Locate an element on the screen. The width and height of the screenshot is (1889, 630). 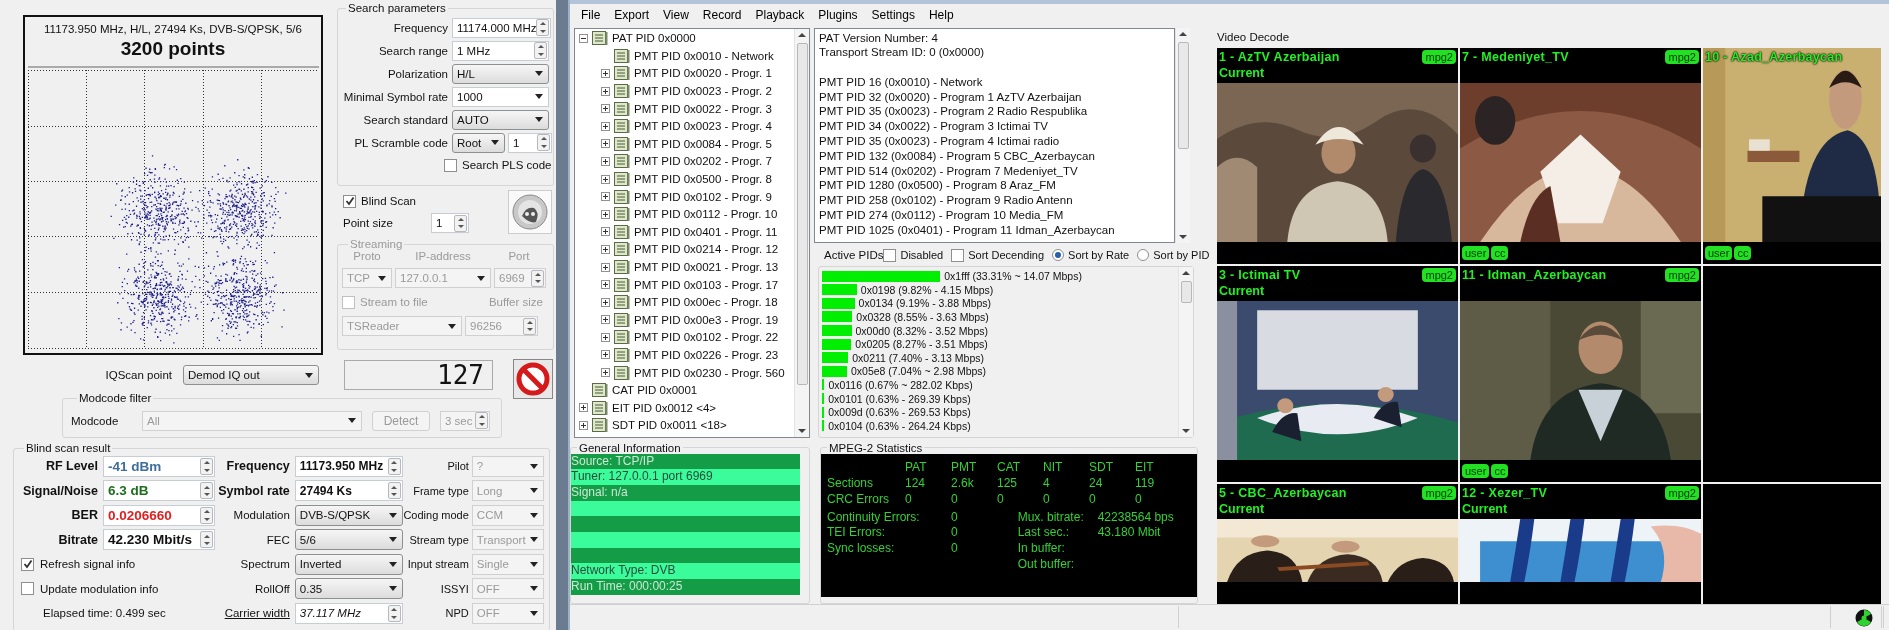
spin-field: 11174.000 MHz is located at coordinates (502, 27).